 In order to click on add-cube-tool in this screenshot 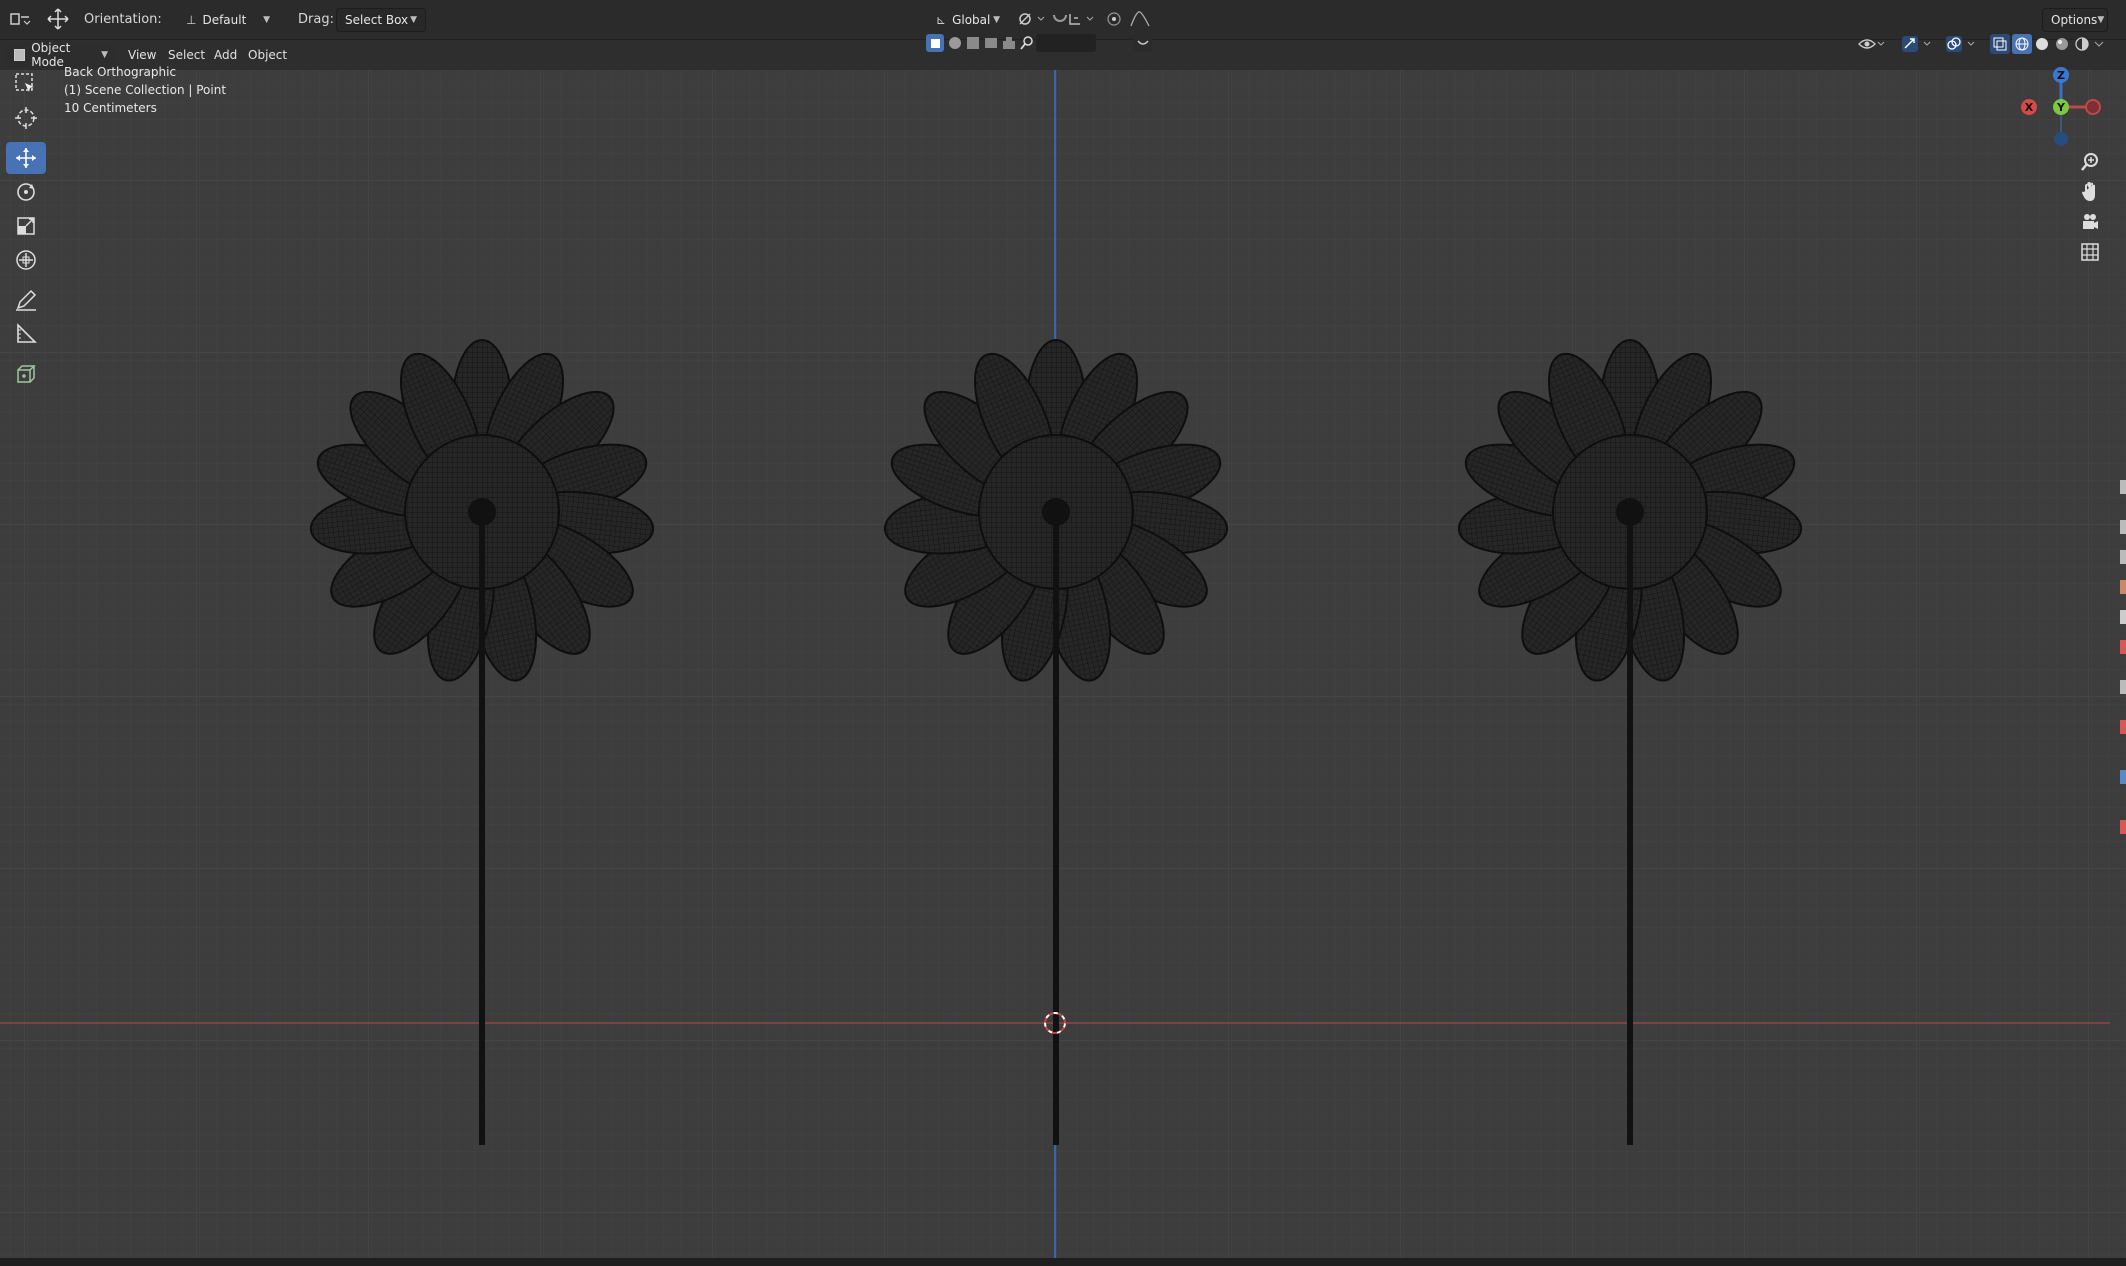, I will do `click(26, 374)`.